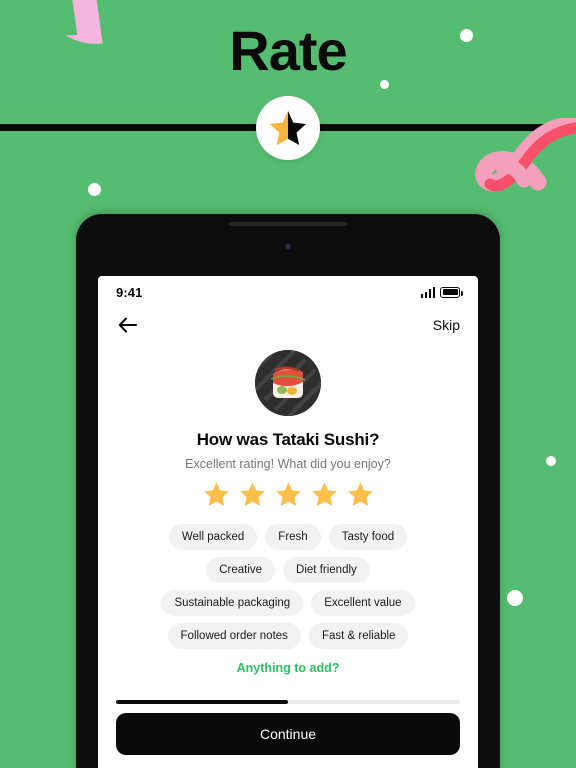  Describe the element at coordinates (288, 439) in the screenshot. I see `restaurant-question-title: How was Tataki Sushi?` at that location.